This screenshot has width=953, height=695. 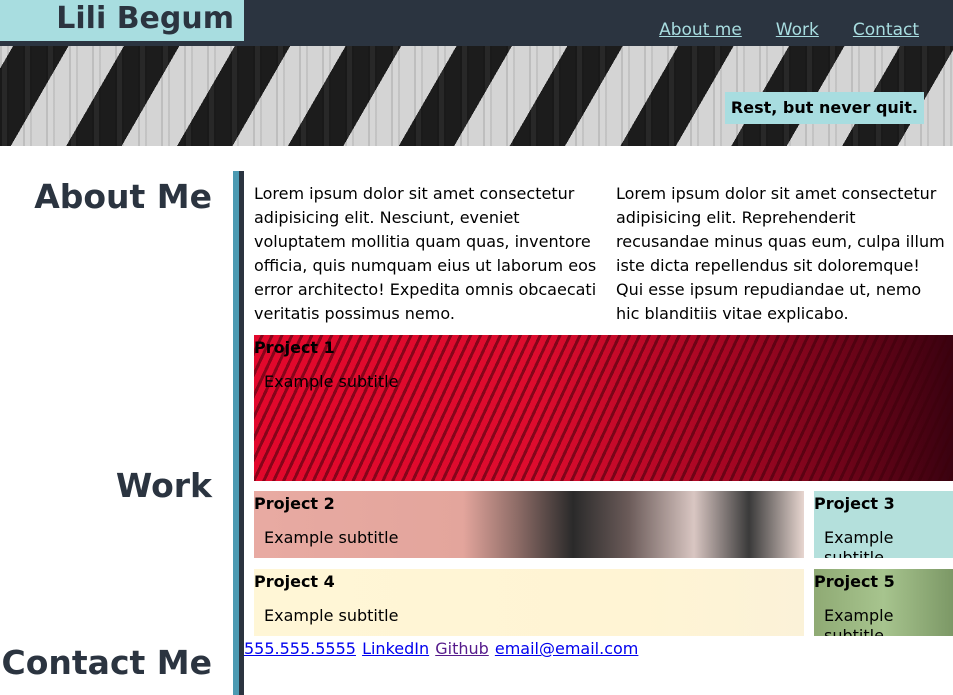 I want to click on linkedin-link: LinkedIn, so click(x=395, y=648).